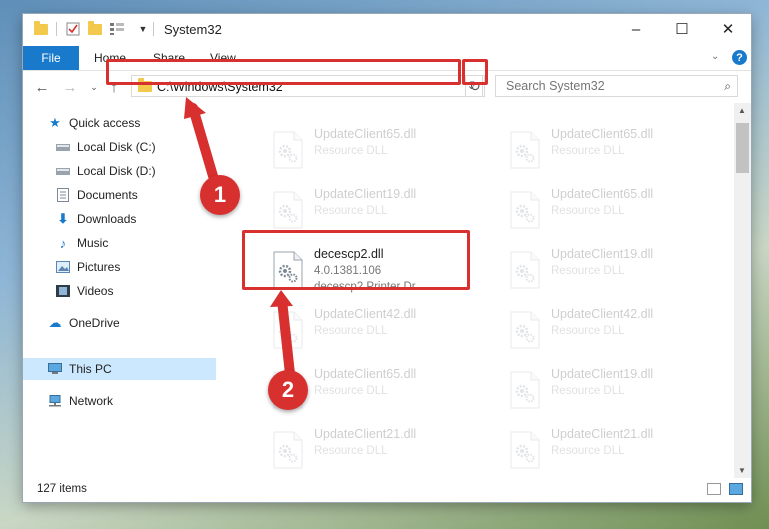 The width and height of the screenshot is (769, 529). I want to click on cloud-icon: ☁, so click(55, 322).